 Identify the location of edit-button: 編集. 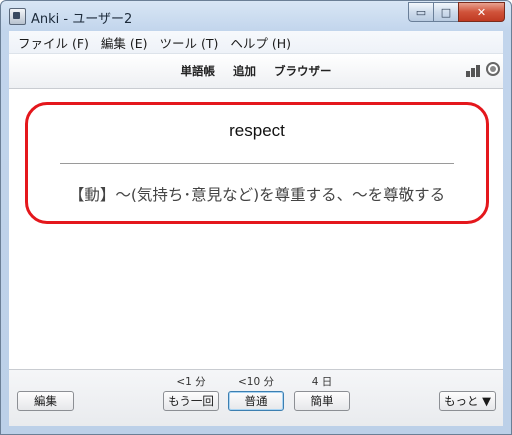
(45, 401).